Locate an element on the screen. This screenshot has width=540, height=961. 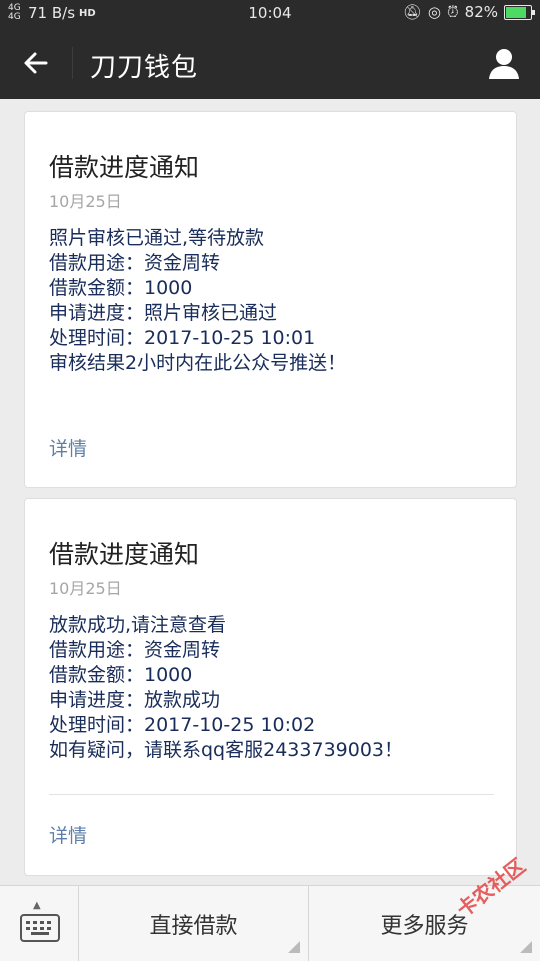
page-title: 刀刀钱包 is located at coordinates (144, 68).